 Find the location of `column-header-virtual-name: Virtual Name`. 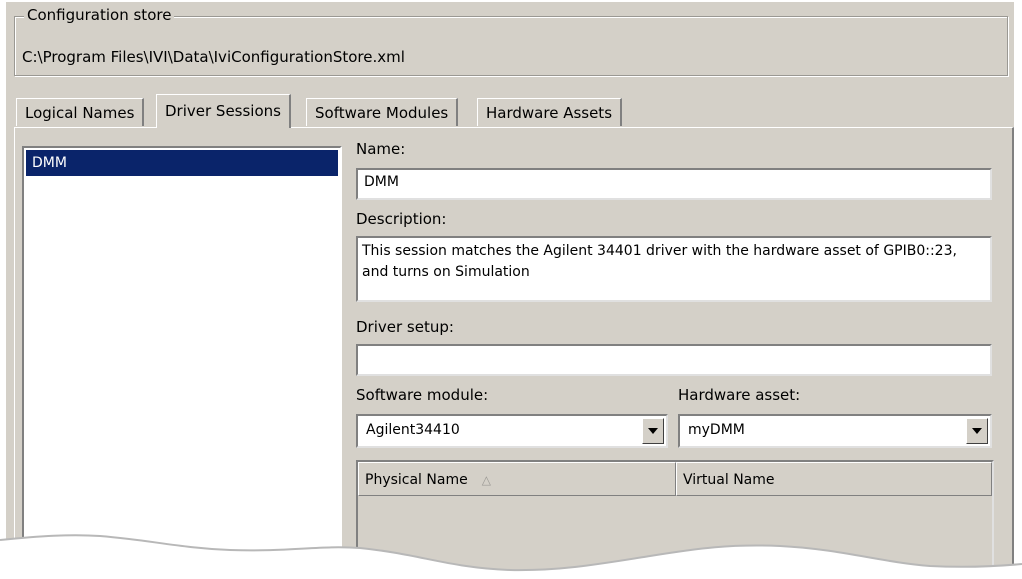

column-header-virtual-name: Virtual Name is located at coordinates (834, 479).